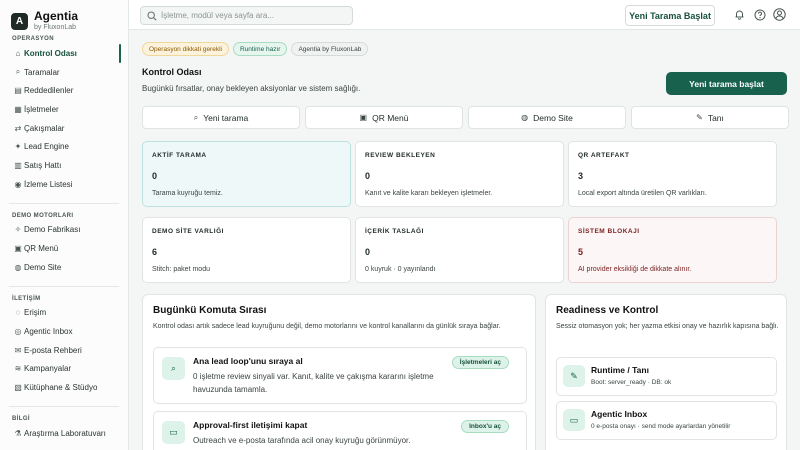 The height and width of the screenshot is (450, 800). Describe the element at coordinates (390, 117) in the screenshot. I see `quick-action-label: QR Menü` at that location.